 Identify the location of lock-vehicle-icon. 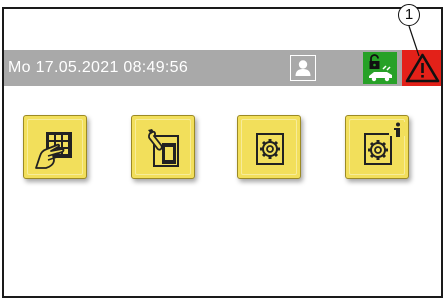
(380, 68).